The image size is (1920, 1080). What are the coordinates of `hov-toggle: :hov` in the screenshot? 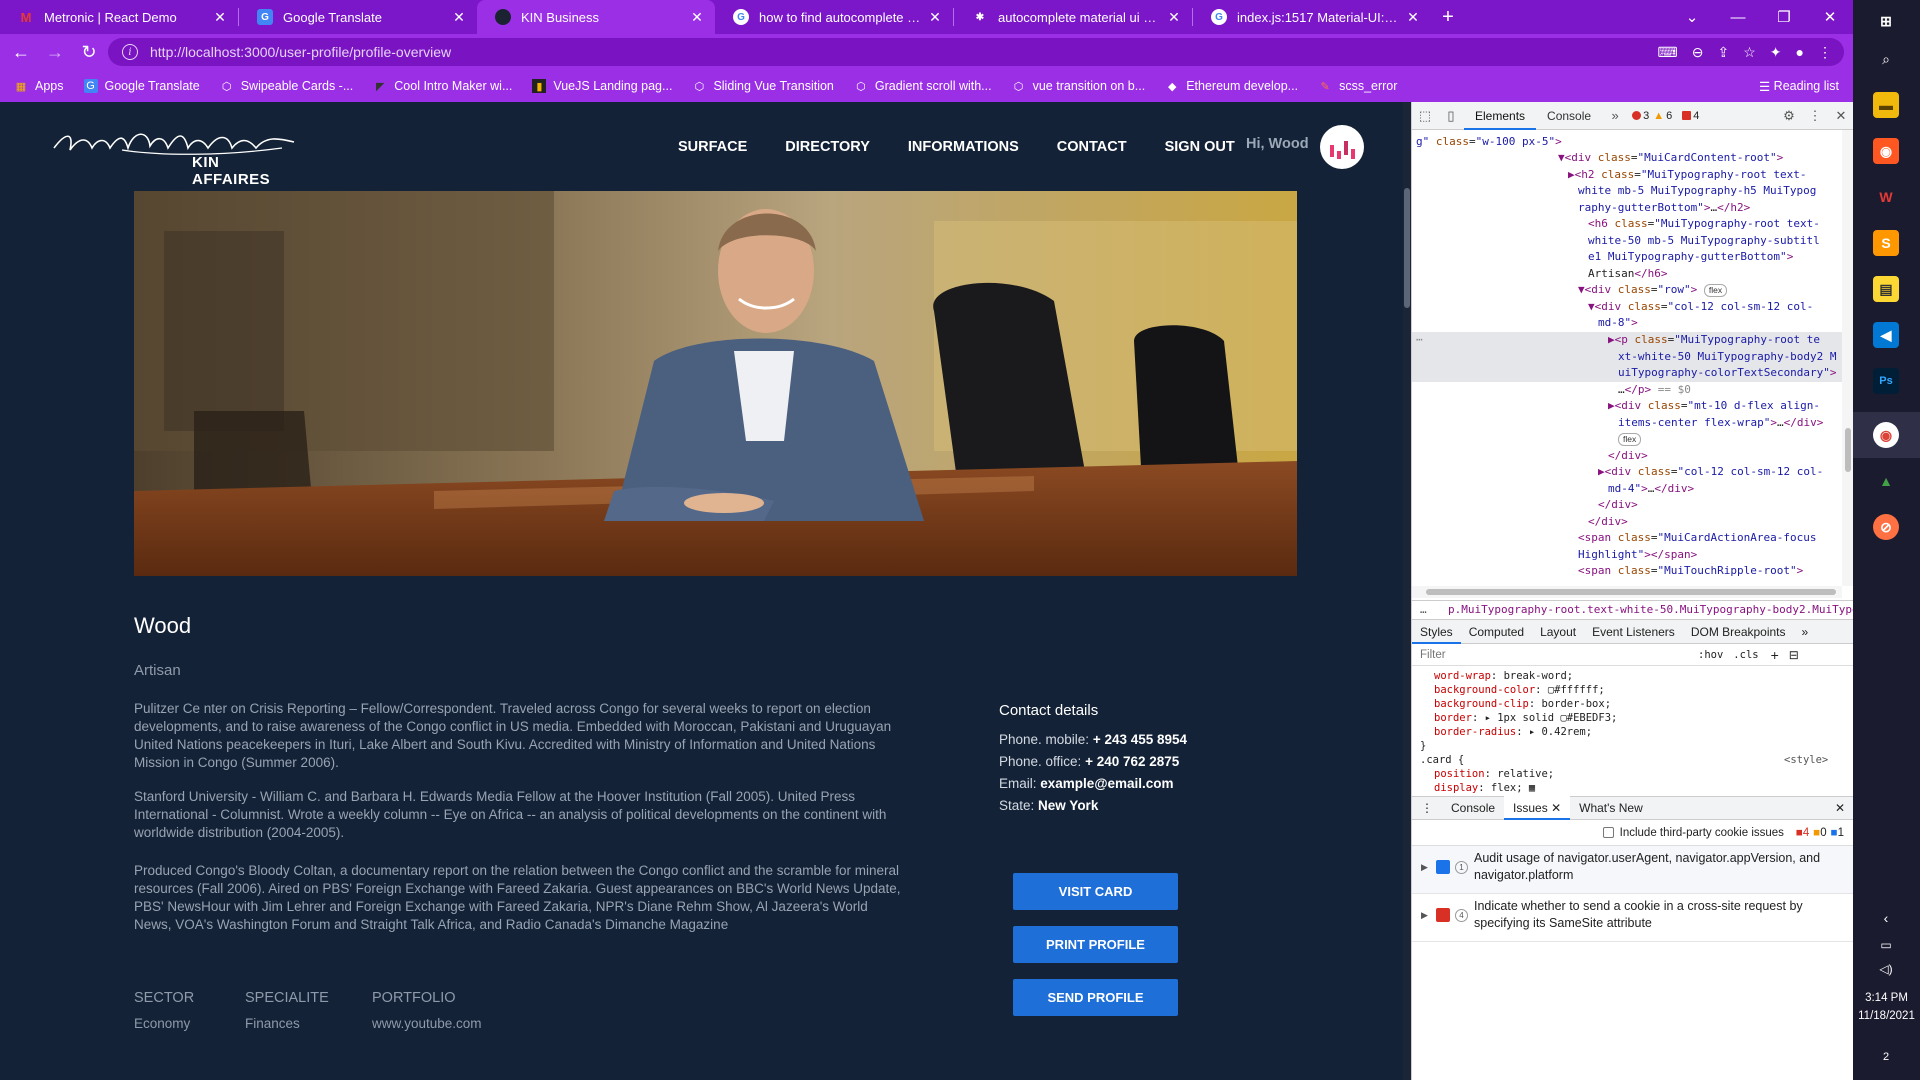 It's located at (1710, 655).